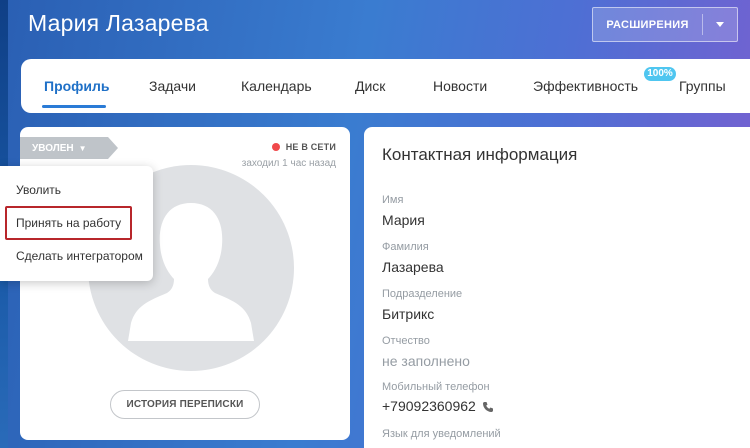  Describe the element at coordinates (172, 86) in the screenshot. I see `tab-tasks: Задачи` at that location.